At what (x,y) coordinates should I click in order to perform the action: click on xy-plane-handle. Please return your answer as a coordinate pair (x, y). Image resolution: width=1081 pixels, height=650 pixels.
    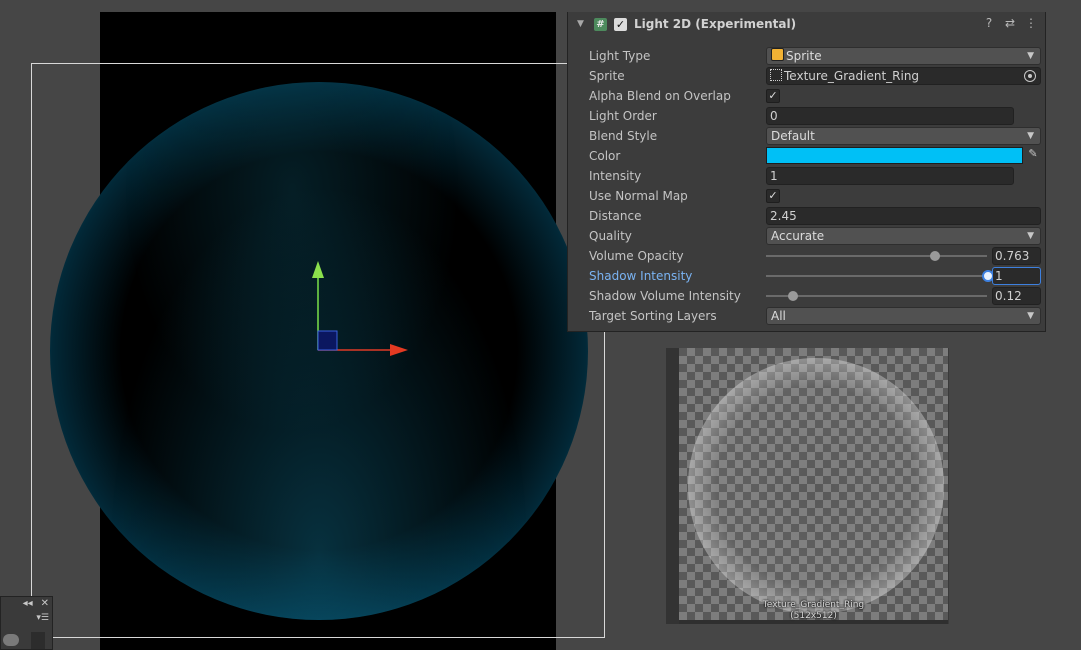
    Looking at the image, I should click on (327, 340).